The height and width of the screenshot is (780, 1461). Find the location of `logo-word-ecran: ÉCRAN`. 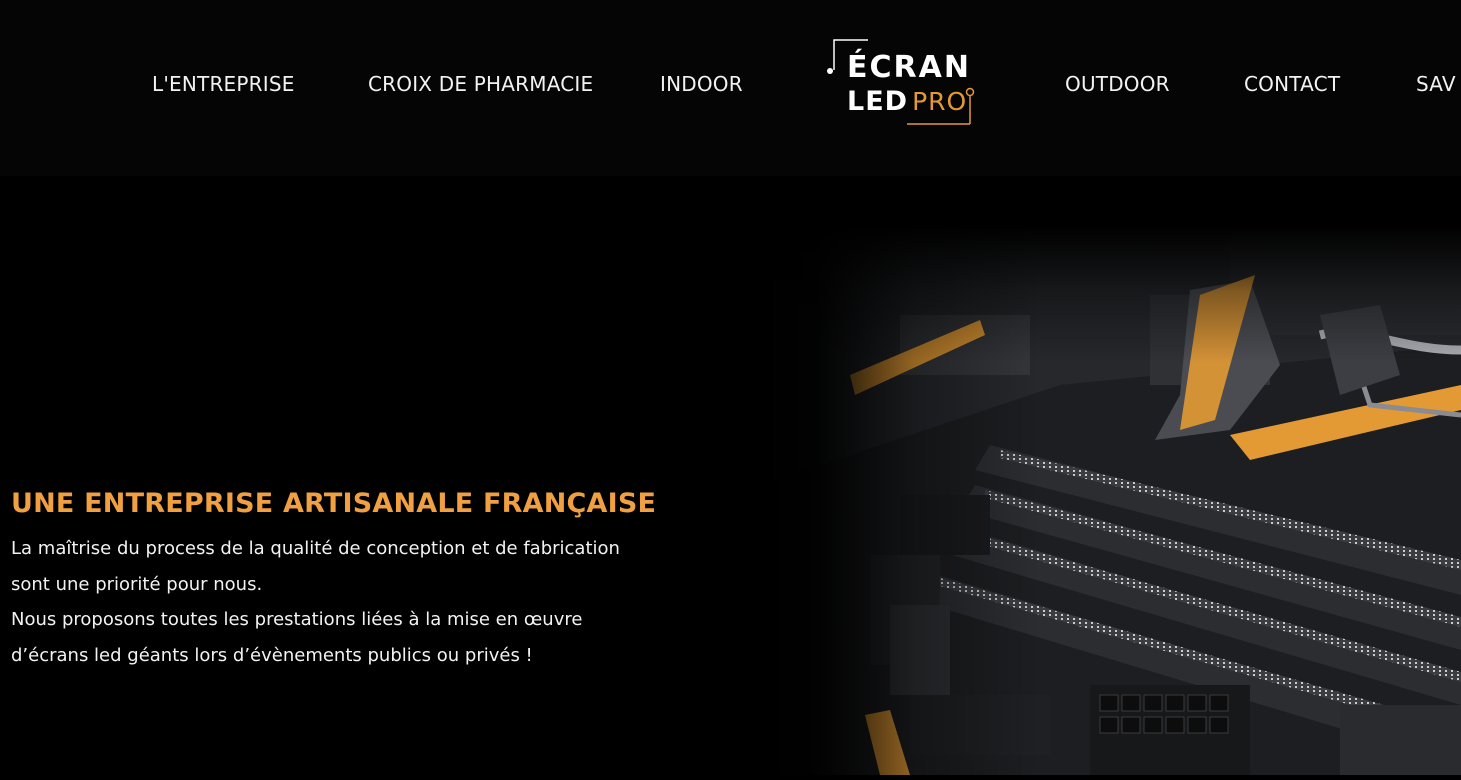

logo-word-ecran: ÉCRAN is located at coordinates (909, 67).